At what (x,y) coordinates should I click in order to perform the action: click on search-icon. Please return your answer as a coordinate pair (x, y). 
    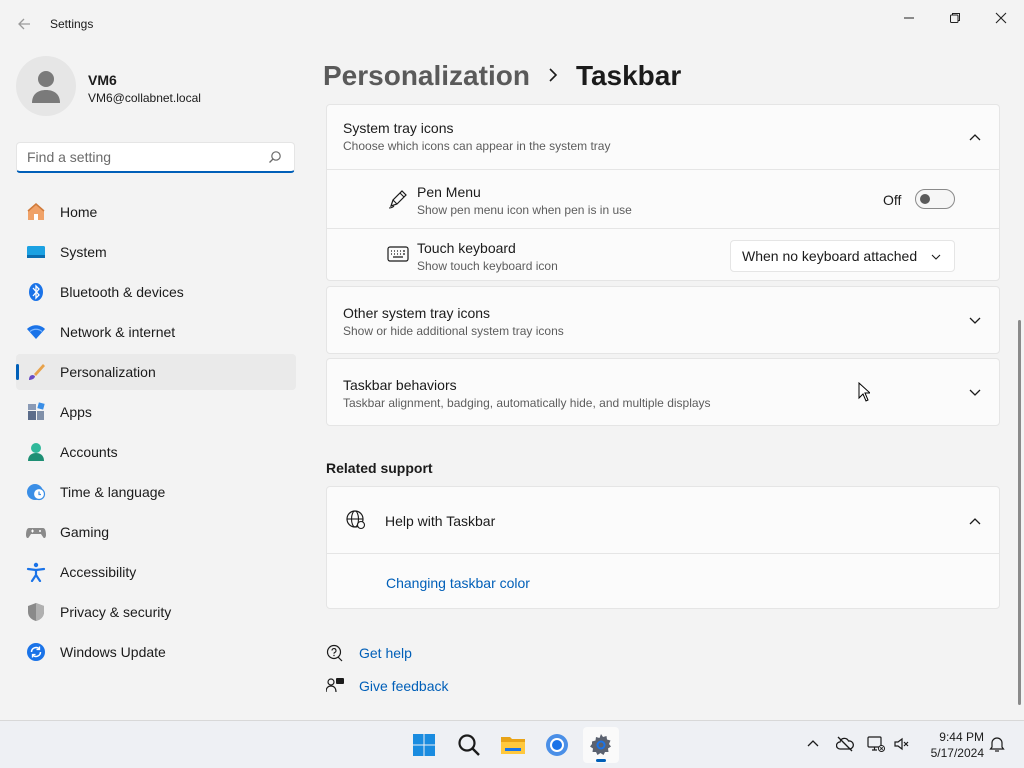
    Looking at the image, I should click on (469, 745).